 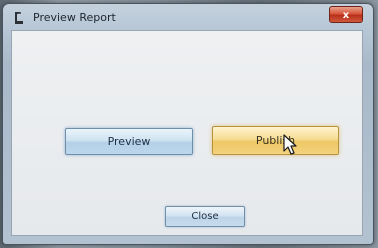 I want to click on preview-button: Preview, so click(x=129, y=141).